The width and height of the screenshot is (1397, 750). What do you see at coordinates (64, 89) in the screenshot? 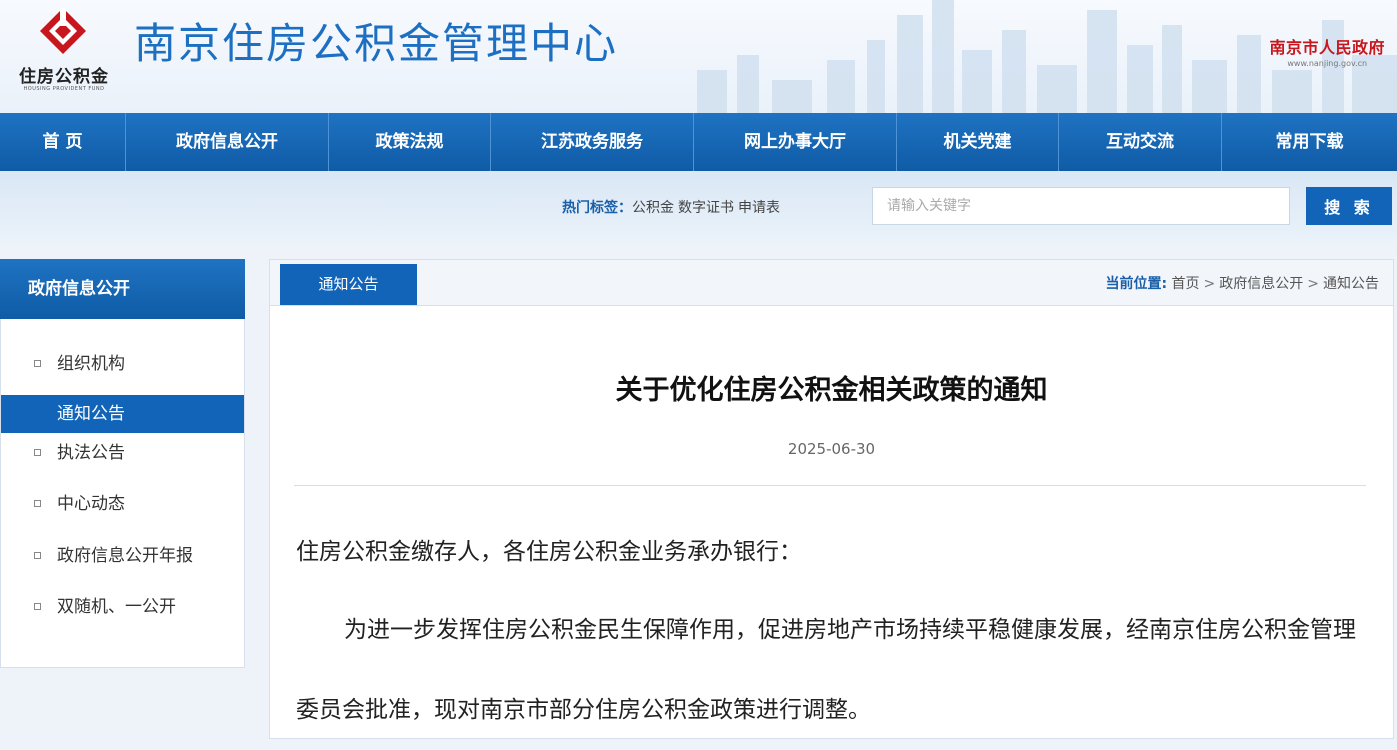
I see `logo-subtext: HOUSING PROVIDENT FUND` at bounding box center [64, 89].